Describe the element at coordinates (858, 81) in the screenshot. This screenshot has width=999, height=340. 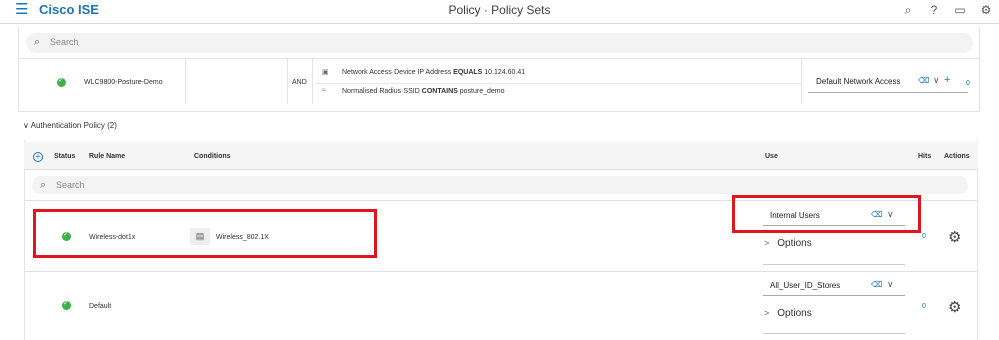
I see `allowed-protocols-value: Default Network Access` at that location.